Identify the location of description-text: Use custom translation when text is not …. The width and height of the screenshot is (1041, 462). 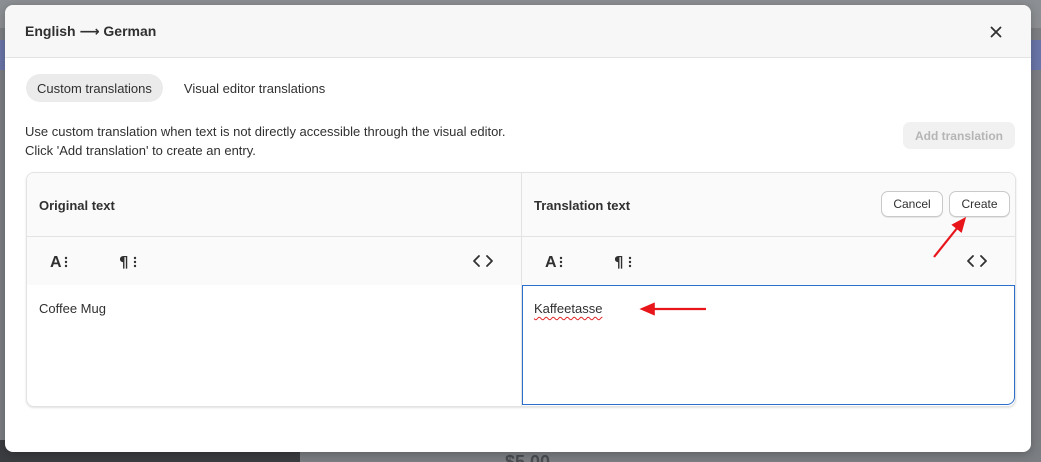
(265, 141).